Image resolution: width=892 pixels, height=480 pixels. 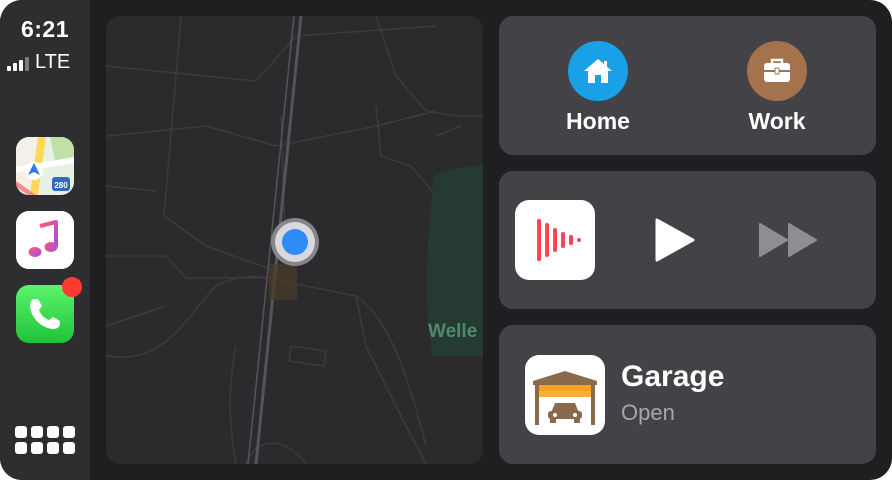 I want to click on sidebar: 6:21 LTE 280, so click(x=45, y=240).